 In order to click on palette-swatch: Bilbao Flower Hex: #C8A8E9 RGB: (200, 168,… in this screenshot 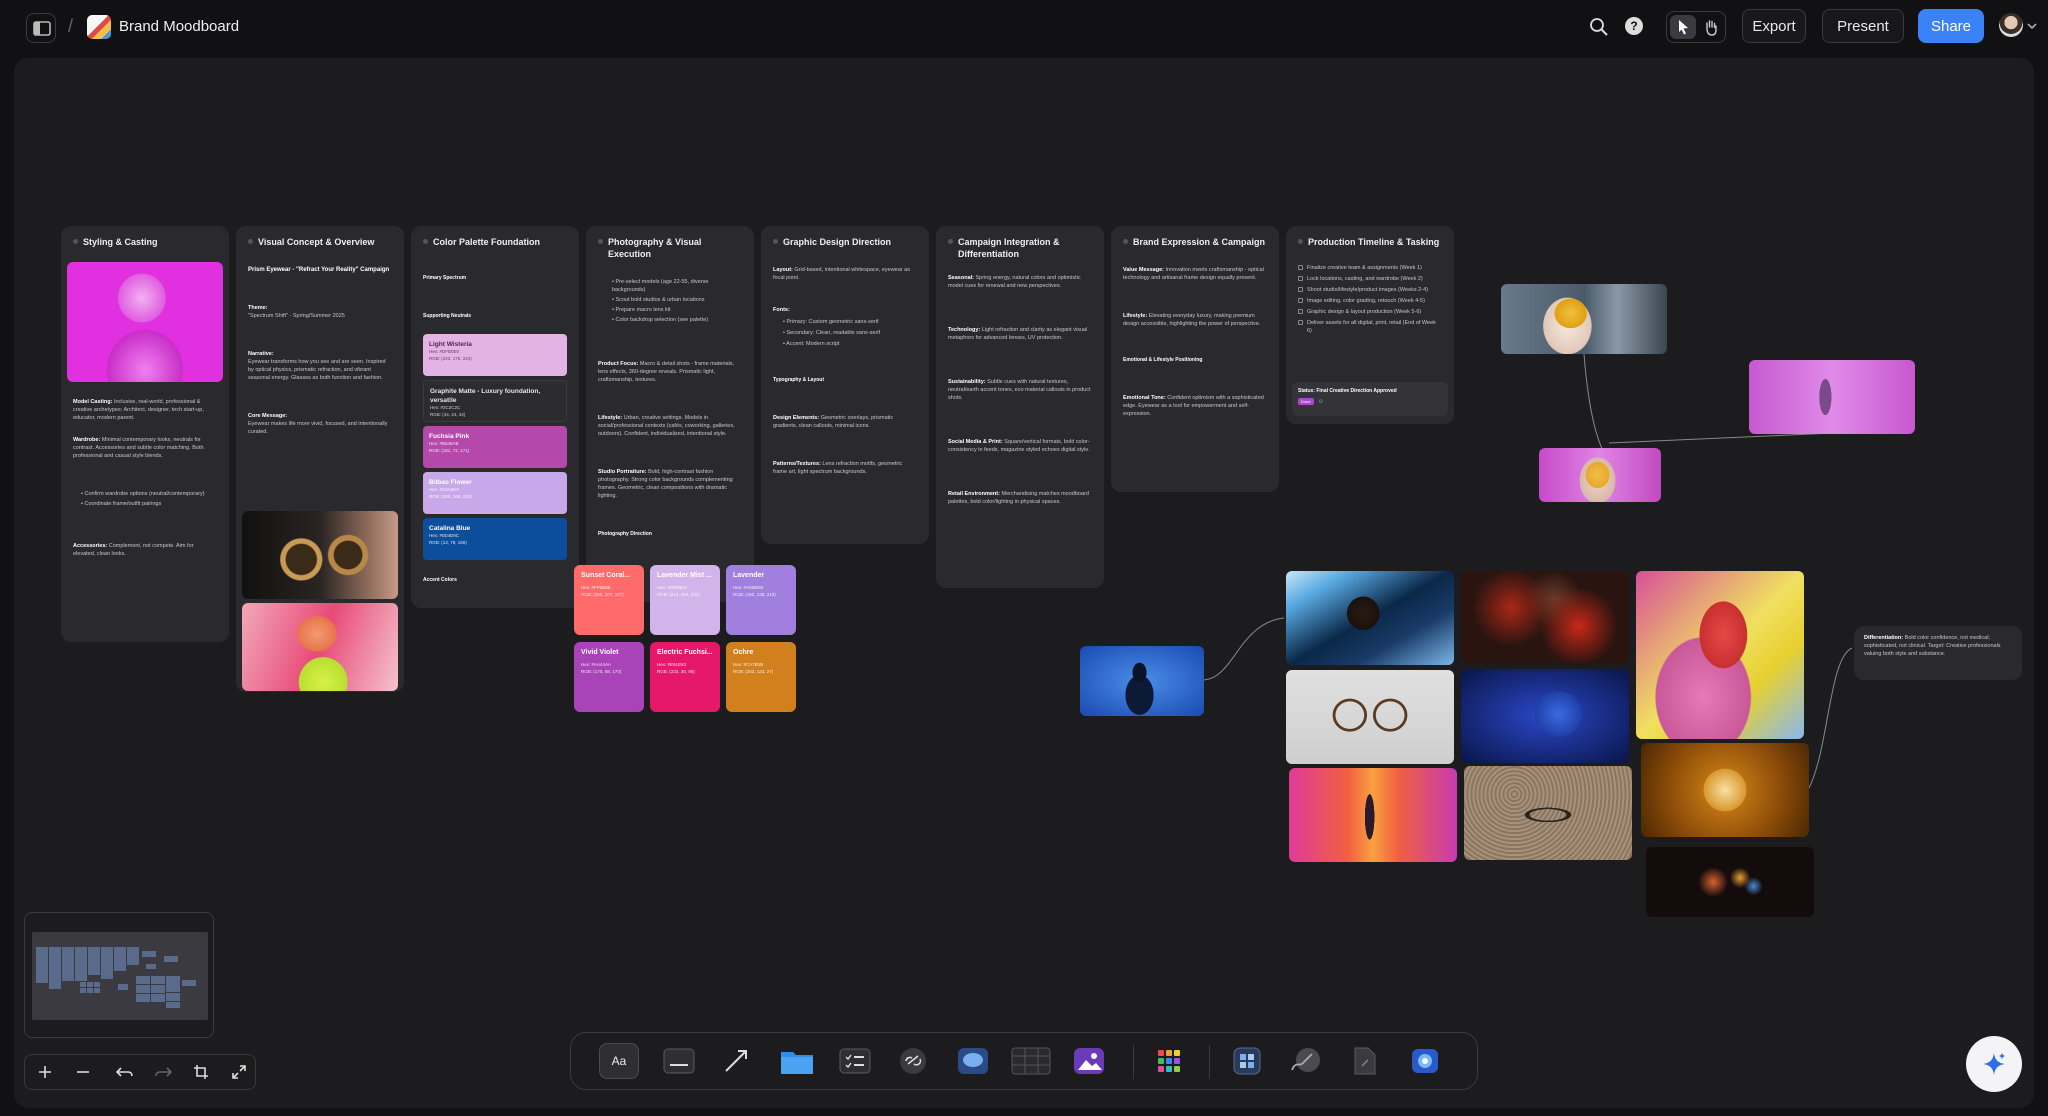, I will do `click(495, 493)`.